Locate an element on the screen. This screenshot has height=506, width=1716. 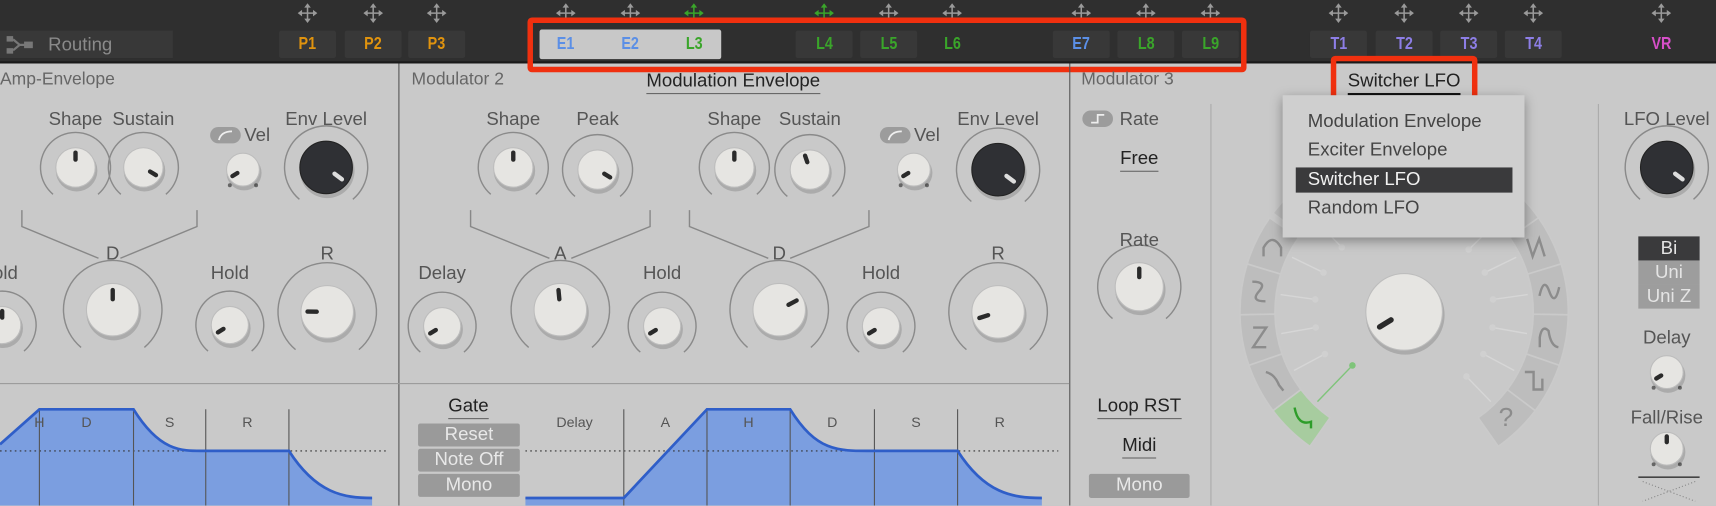
mod3-delay-label: Delay is located at coordinates (1666, 338).